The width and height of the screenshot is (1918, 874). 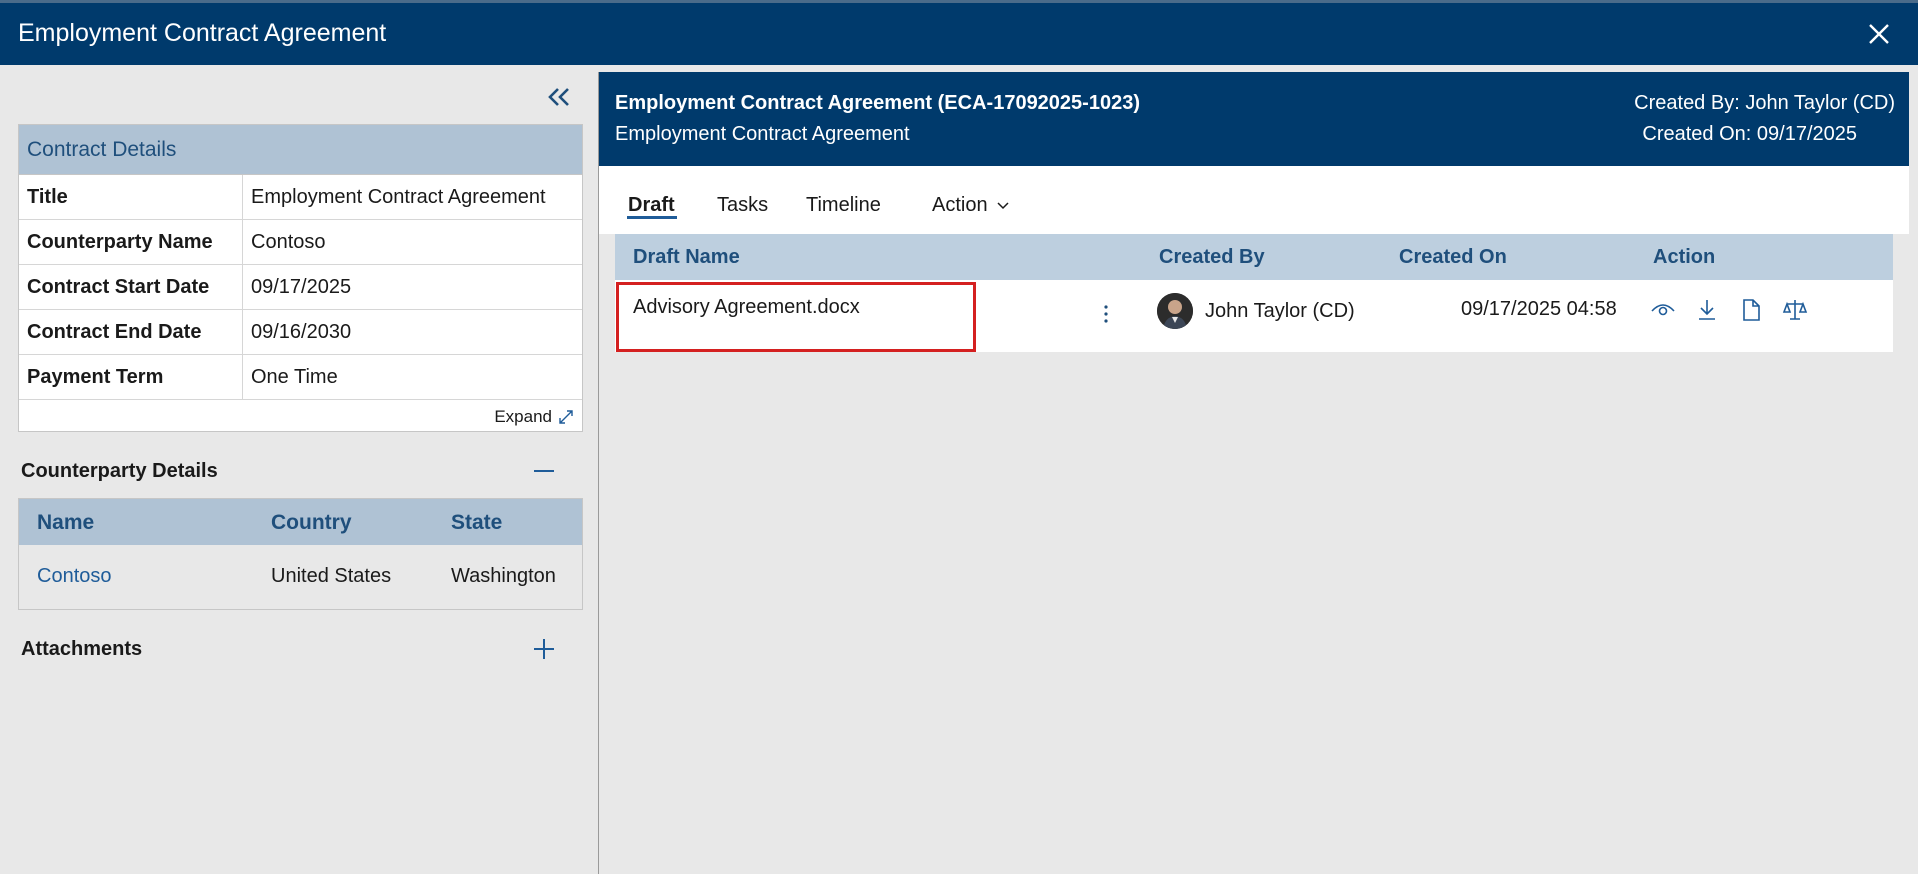 What do you see at coordinates (1175, 311) in the screenshot?
I see `avatar` at bounding box center [1175, 311].